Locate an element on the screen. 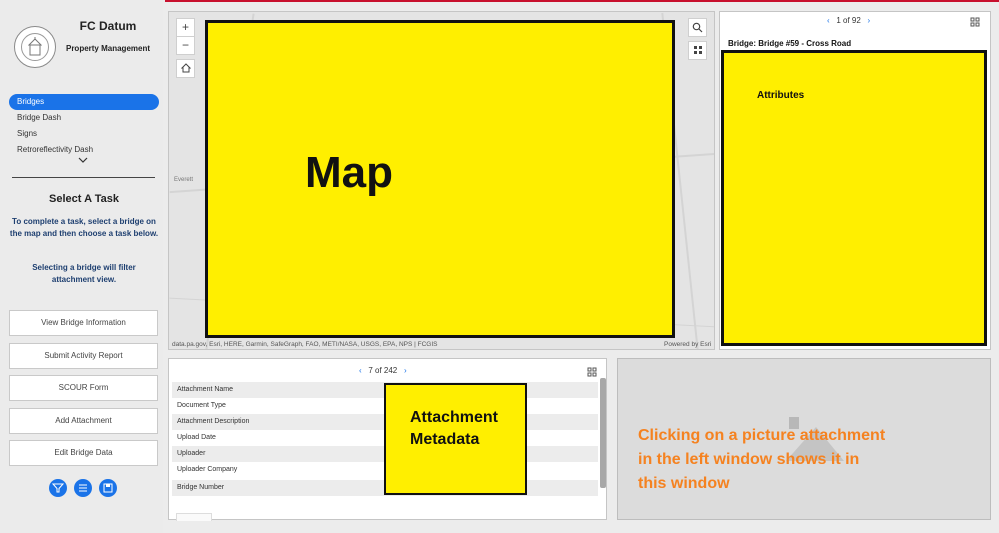 The image size is (999, 533). feature-pager-text: 1 of 92 is located at coordinates (848, 20).